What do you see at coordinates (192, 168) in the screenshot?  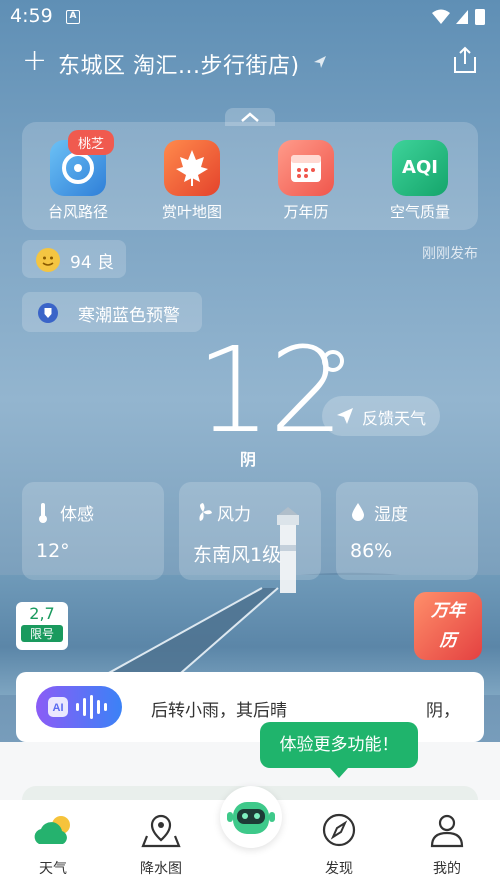 I see `maple-leaf-icon` at bounding box center [192, 168].